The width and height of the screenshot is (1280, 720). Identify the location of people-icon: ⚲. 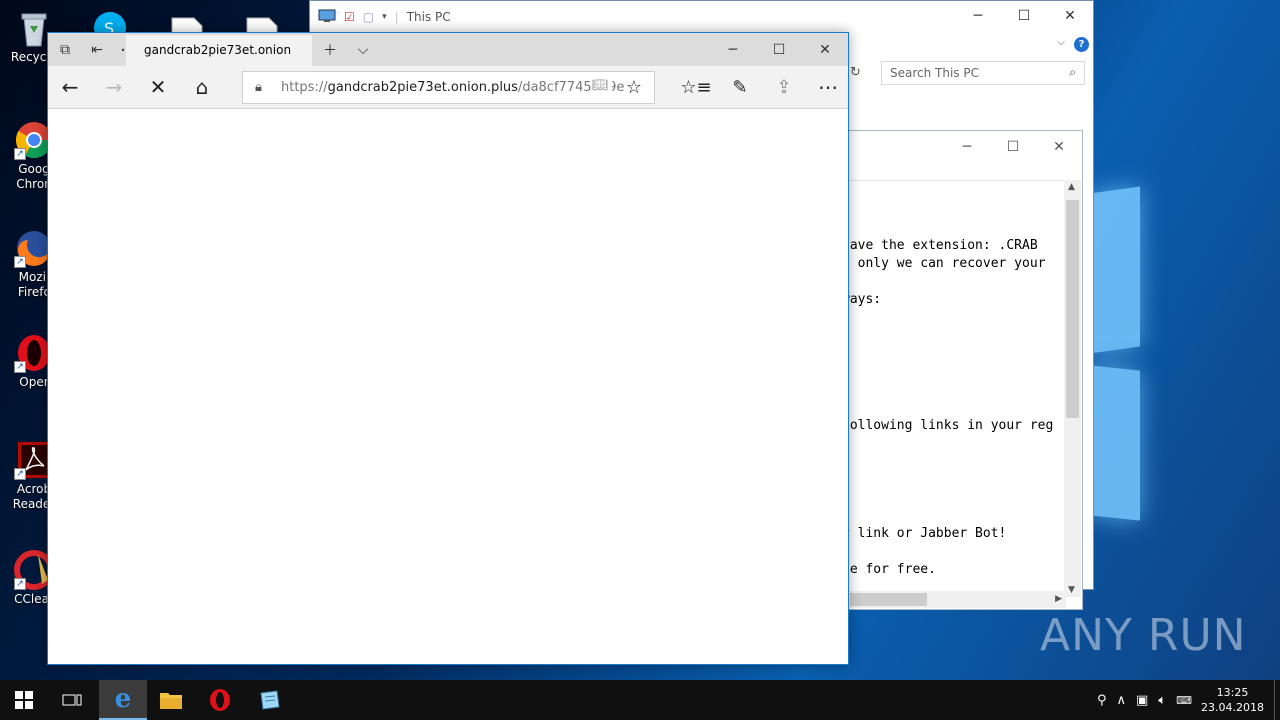
(1102, 700).